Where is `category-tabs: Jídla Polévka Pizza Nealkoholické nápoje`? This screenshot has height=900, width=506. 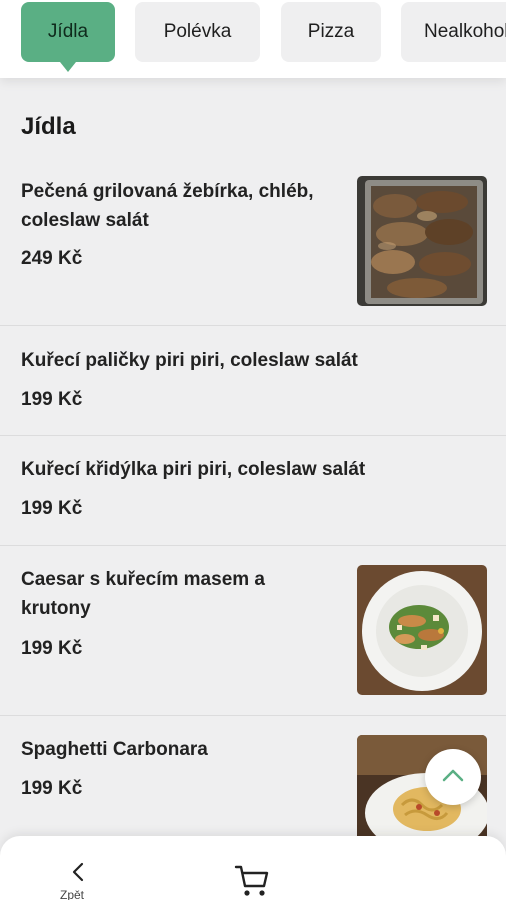 category-tabs: Jídla Polévka Pizza Nealkoholické nápoje is located at coordinates (253, 39).